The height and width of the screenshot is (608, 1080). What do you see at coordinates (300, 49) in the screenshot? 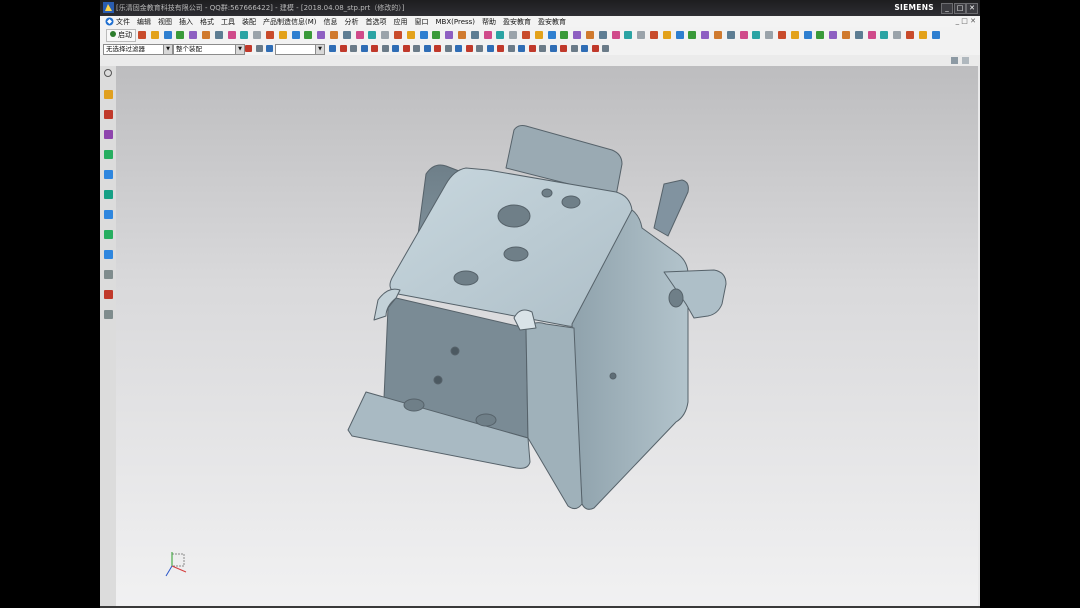
I see `layer-filter-dropdown: ▼` at bounding box center [300, 49].